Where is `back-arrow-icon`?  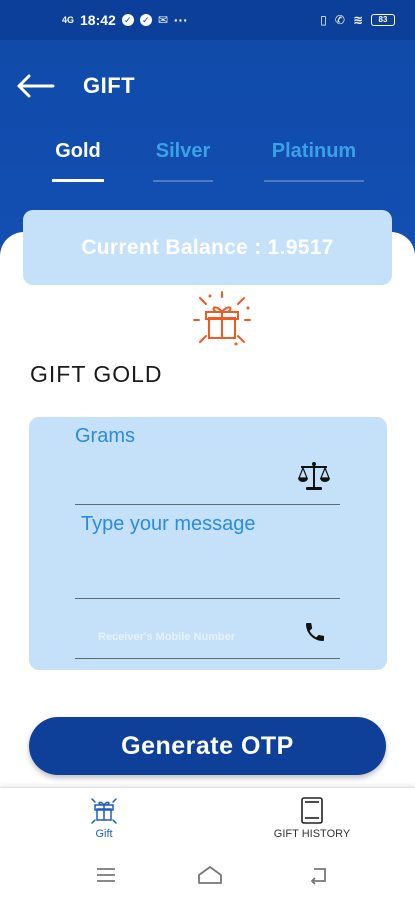
back-arrow-icon is located at coordinates (36, 86).